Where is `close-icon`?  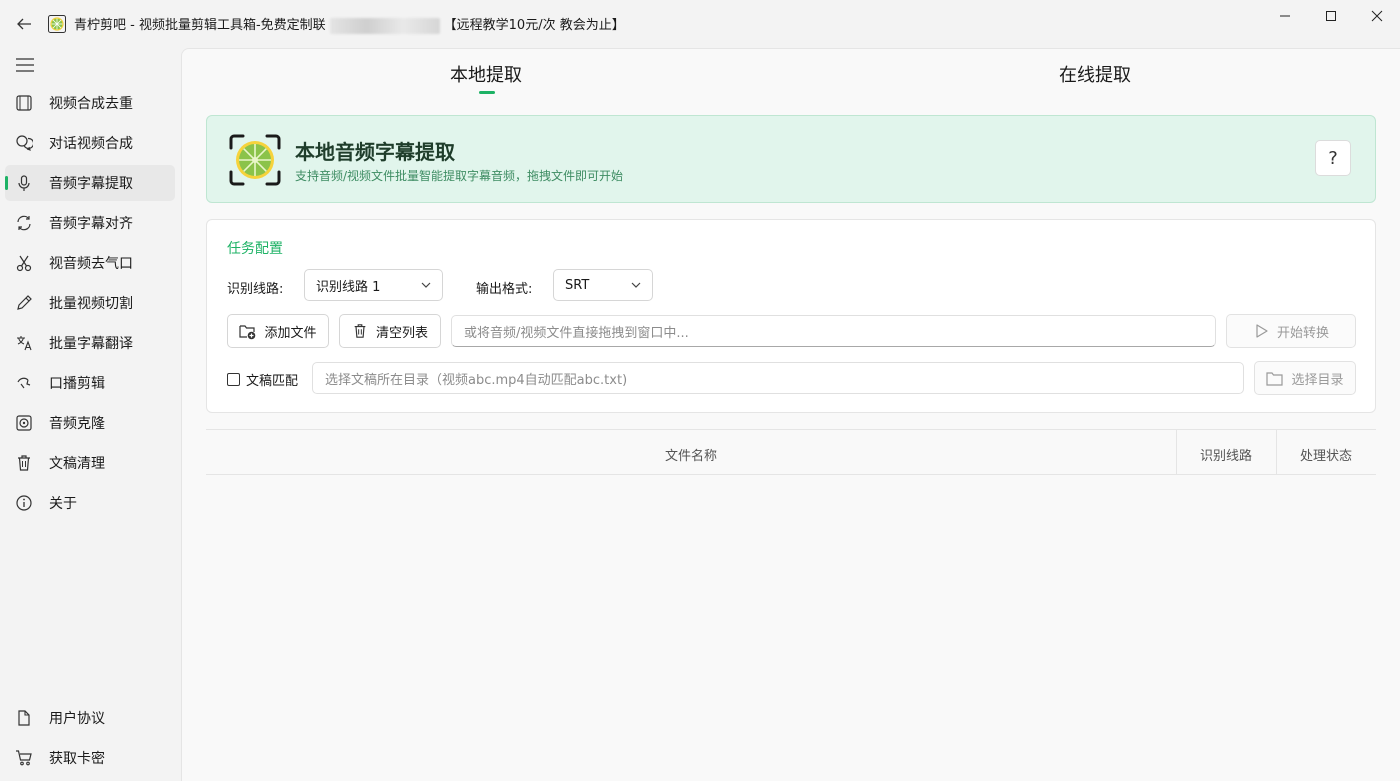 close-icon is located at coordinates (1377, 16).